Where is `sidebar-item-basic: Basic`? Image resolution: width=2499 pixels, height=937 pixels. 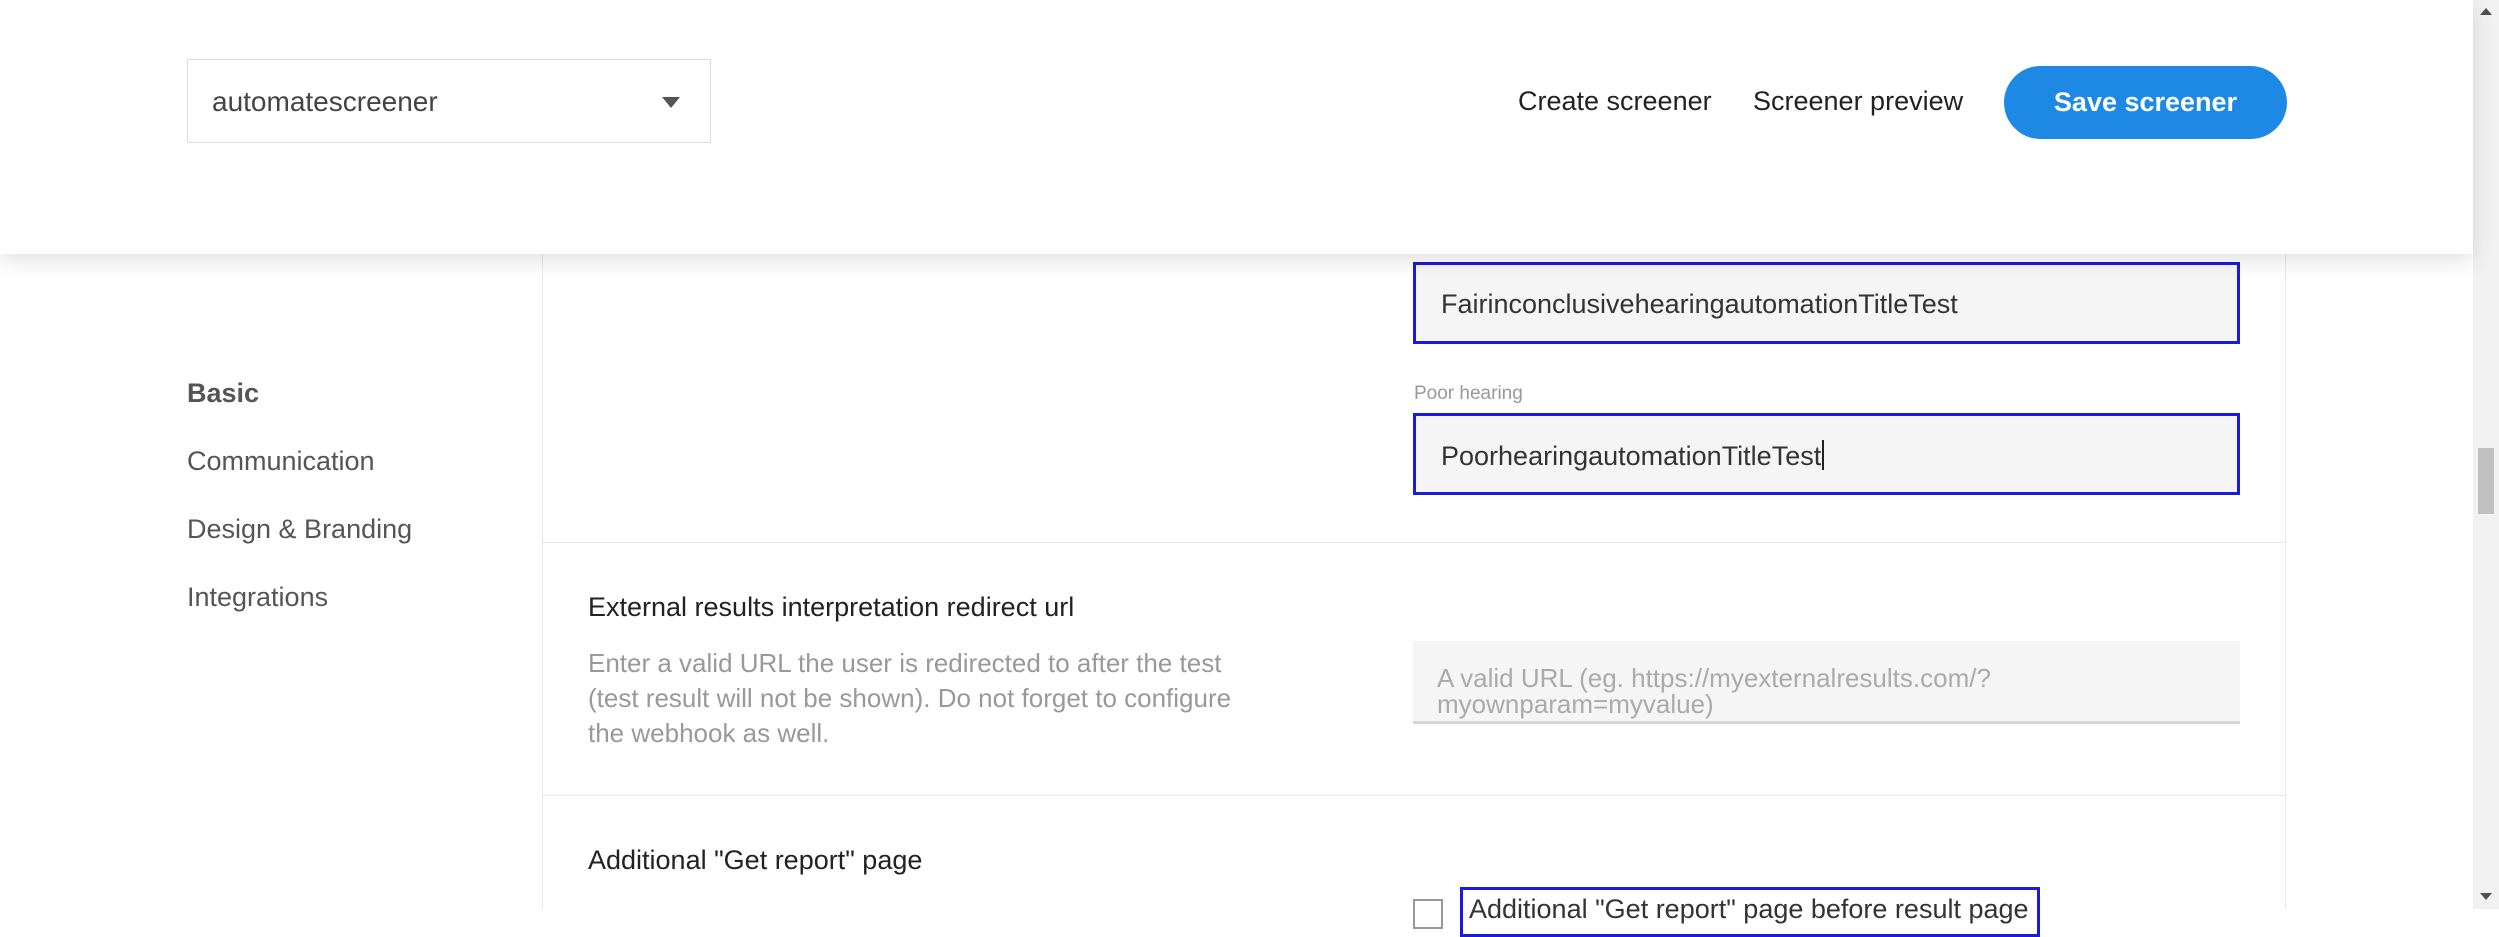
sidebar-item-basic: Basic is located at coordinates (223, 393).